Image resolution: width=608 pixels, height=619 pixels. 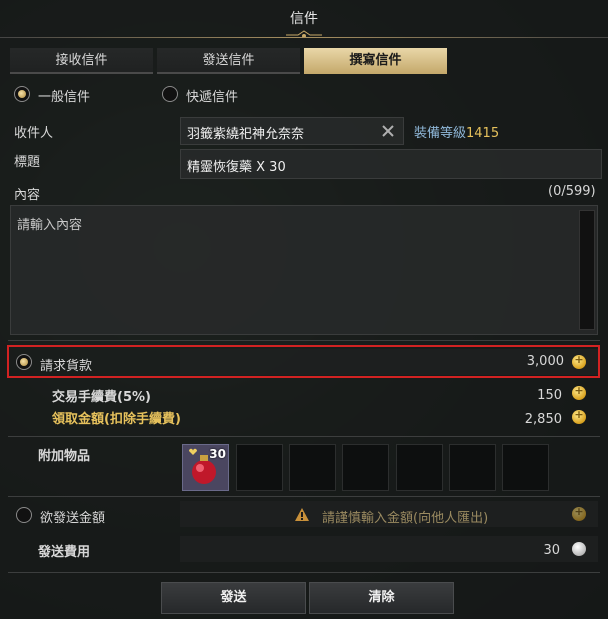 What do you see at coordinates (405, 518) in the screenshot?
I see `send-gold-warning: 請謹慎輸入金額(向他人匯出)` at bounding box center [405, 518].